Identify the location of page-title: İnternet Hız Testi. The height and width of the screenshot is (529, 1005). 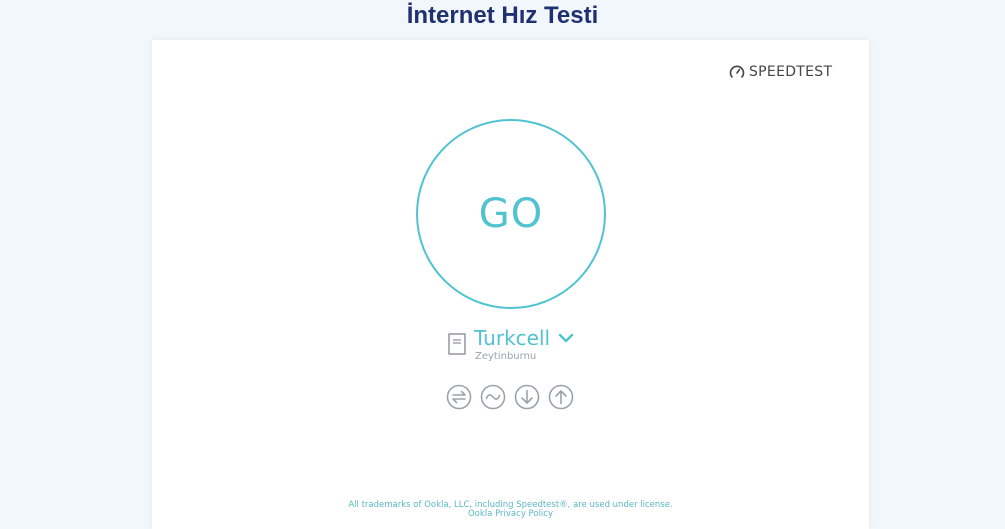
(502, 15).